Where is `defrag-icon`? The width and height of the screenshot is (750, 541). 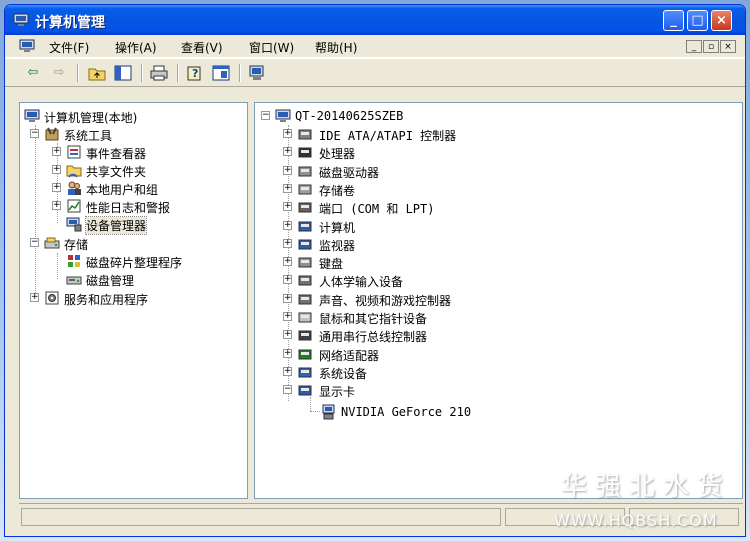
defrag-icon is located at coordinates (74, 261).